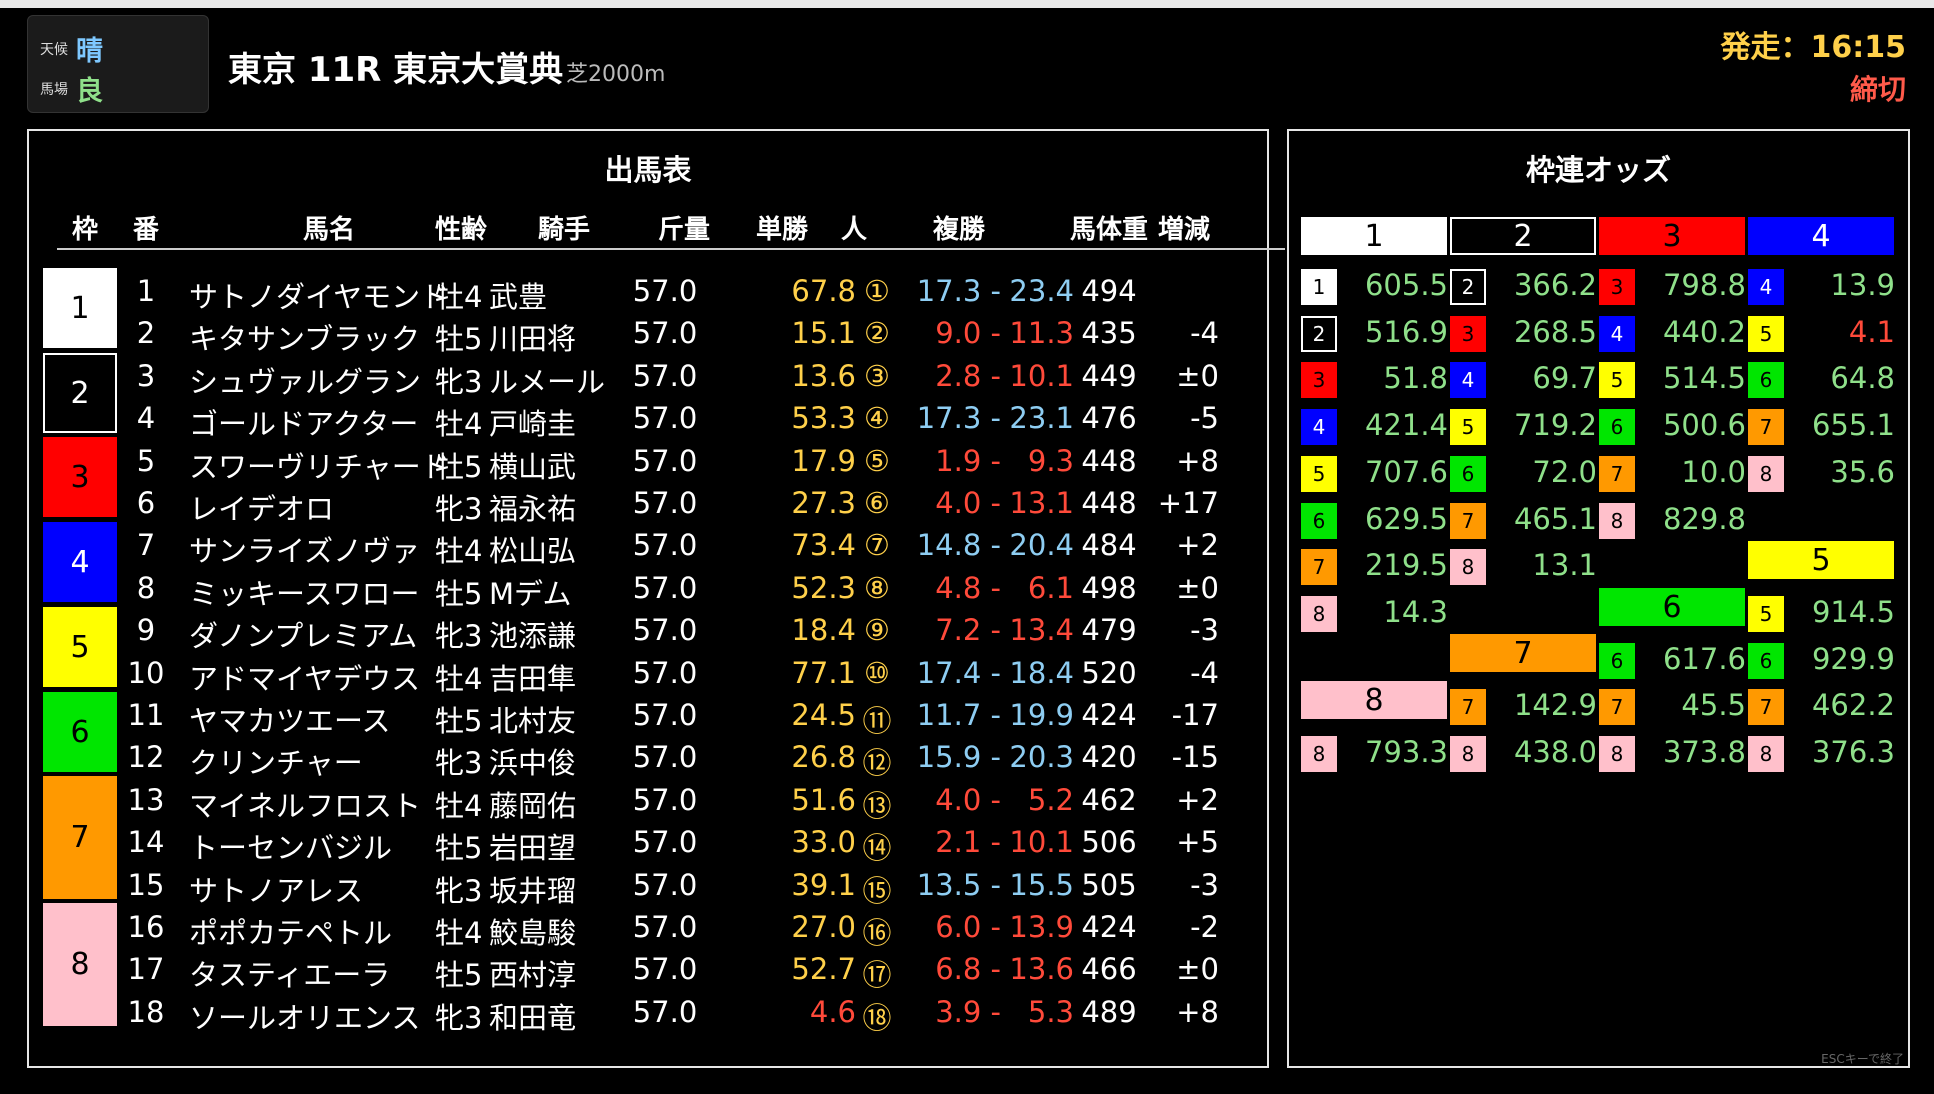 The width and height of the screenshot is (1934, 1094). What do you see at coordinates (276, 890) in the screenshot?
I see `horse-name: サトノアレス` at bounding box center [276, 890].